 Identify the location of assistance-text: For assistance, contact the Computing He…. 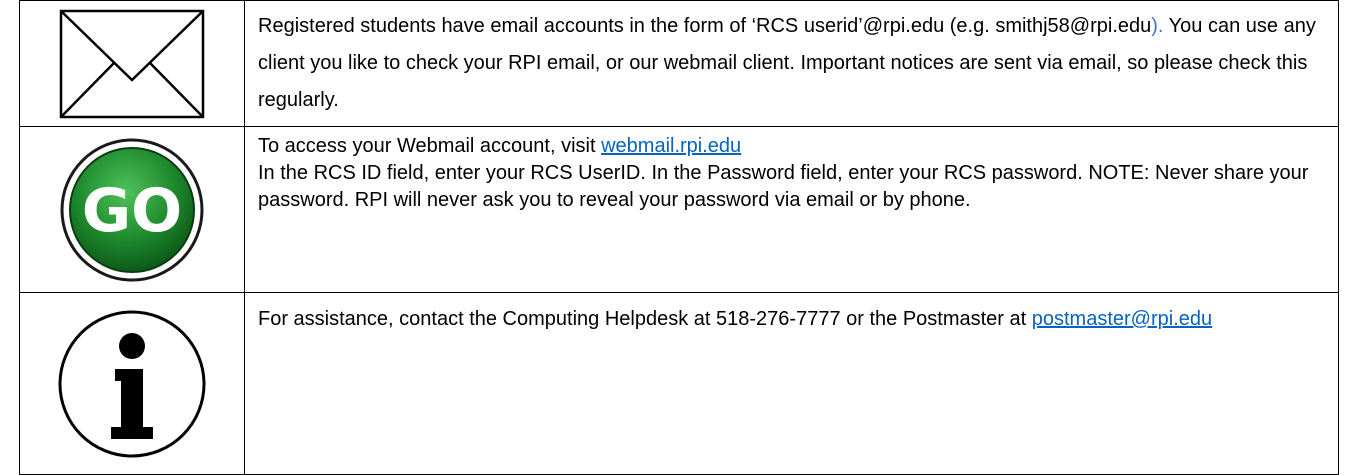
(645, 319).